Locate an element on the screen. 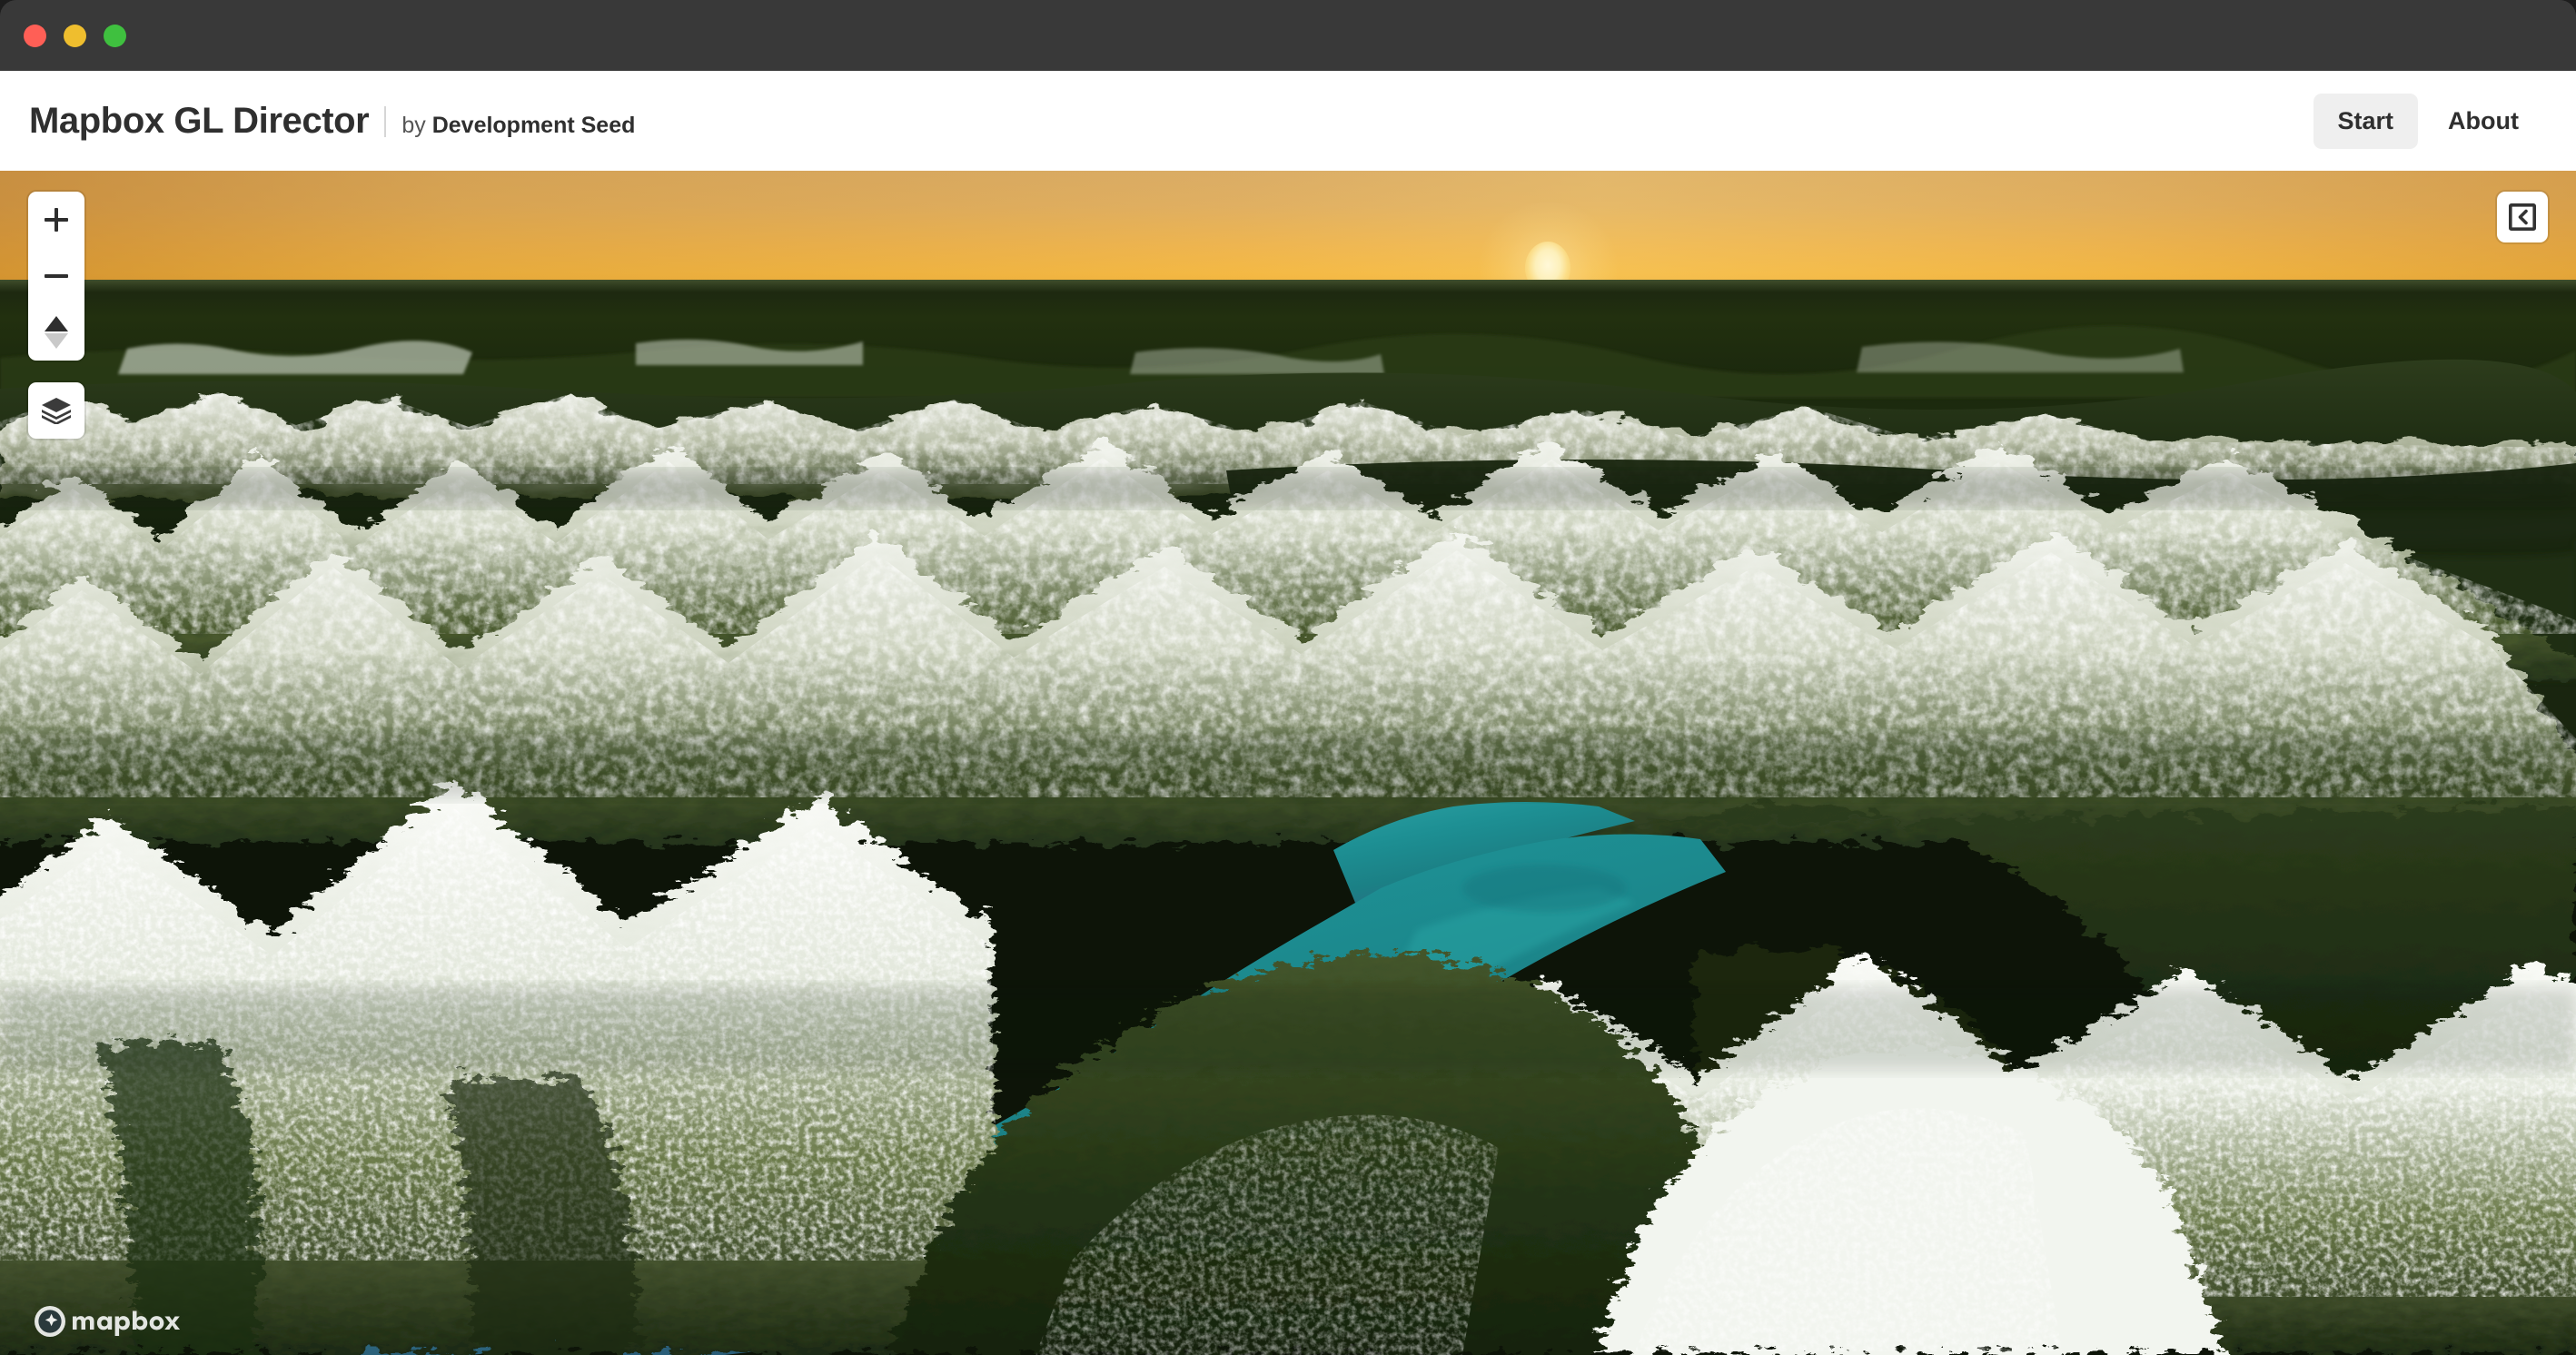 The height and width of the screenshot is (1355, 2576). brand-attribution: by Development Seed is located at coordinates (518, 126).